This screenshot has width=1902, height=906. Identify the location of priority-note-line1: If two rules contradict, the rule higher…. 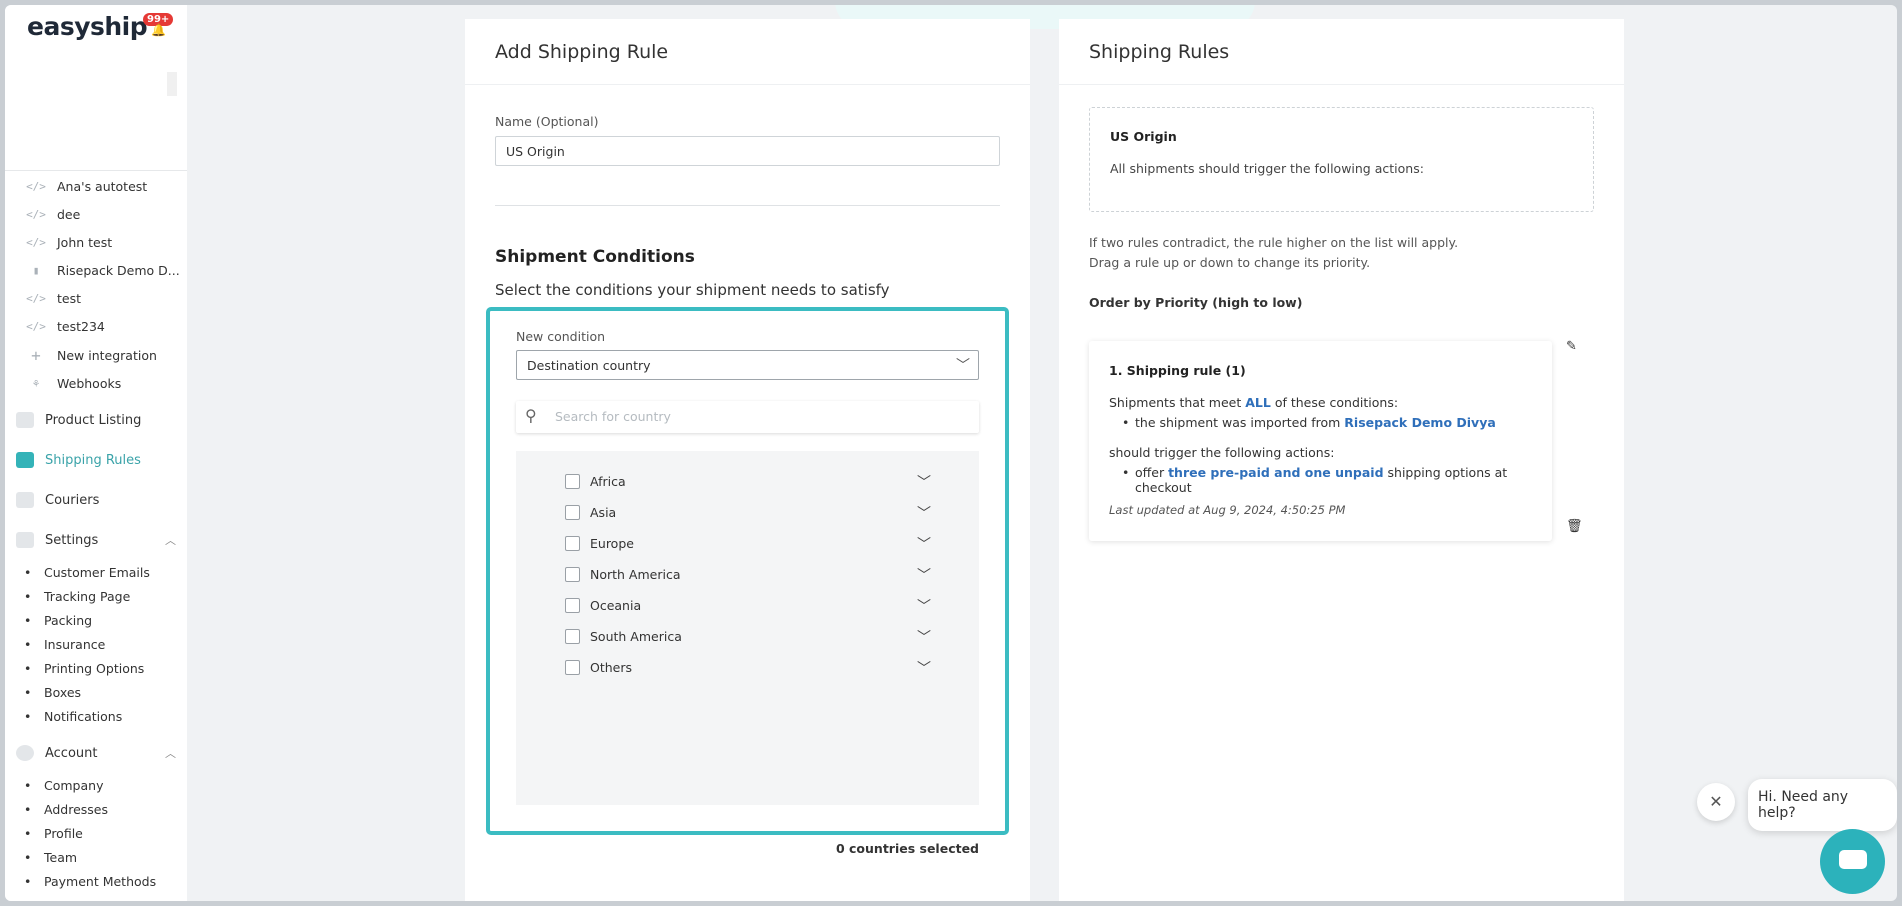
(1274, 242).